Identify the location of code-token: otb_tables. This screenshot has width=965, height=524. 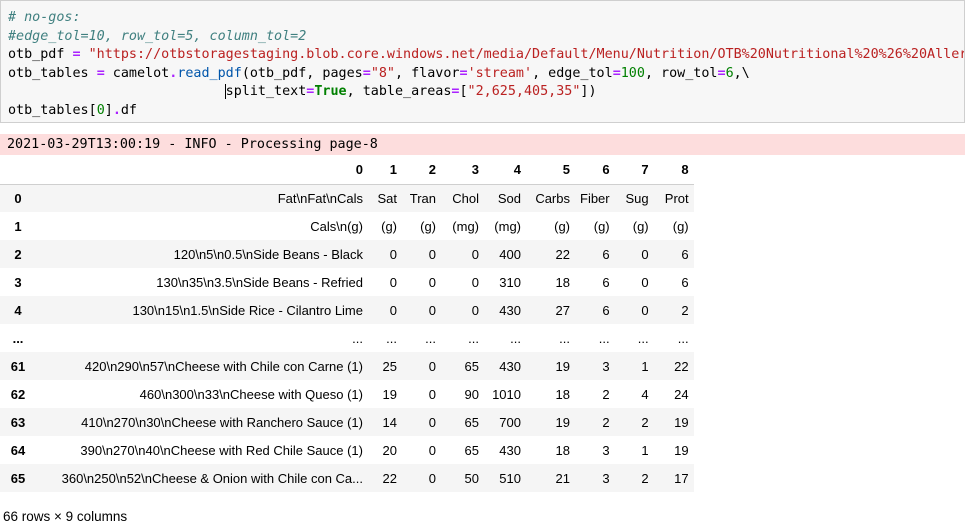
(52, 73).